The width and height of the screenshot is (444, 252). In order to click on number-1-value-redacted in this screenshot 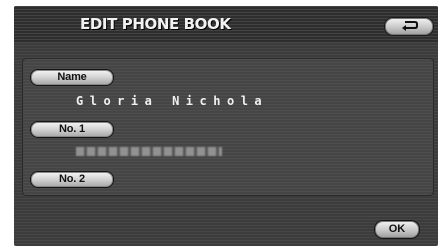, I will do `click(149, 151)`.